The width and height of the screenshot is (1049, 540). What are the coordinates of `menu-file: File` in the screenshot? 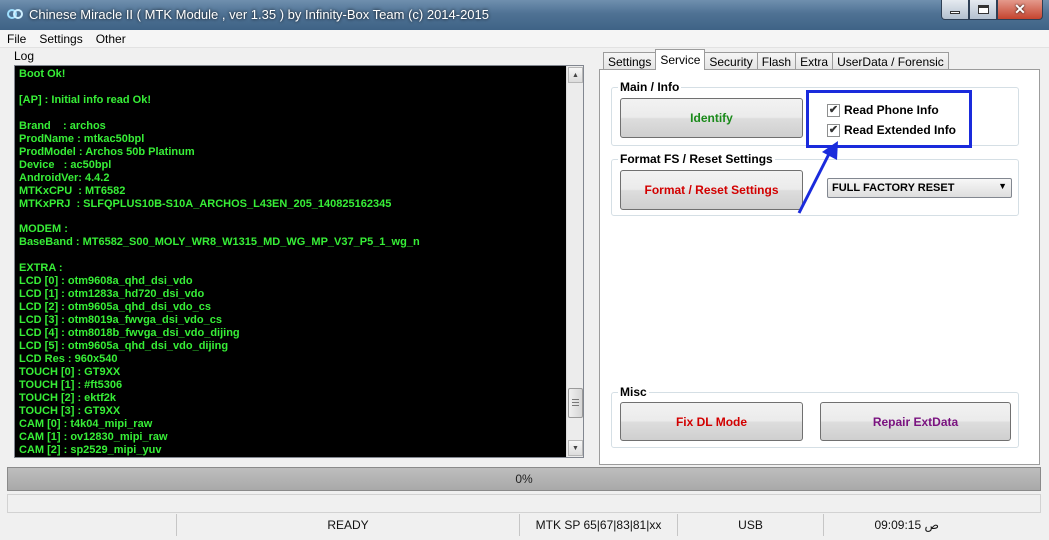 It's located at (16, 38).